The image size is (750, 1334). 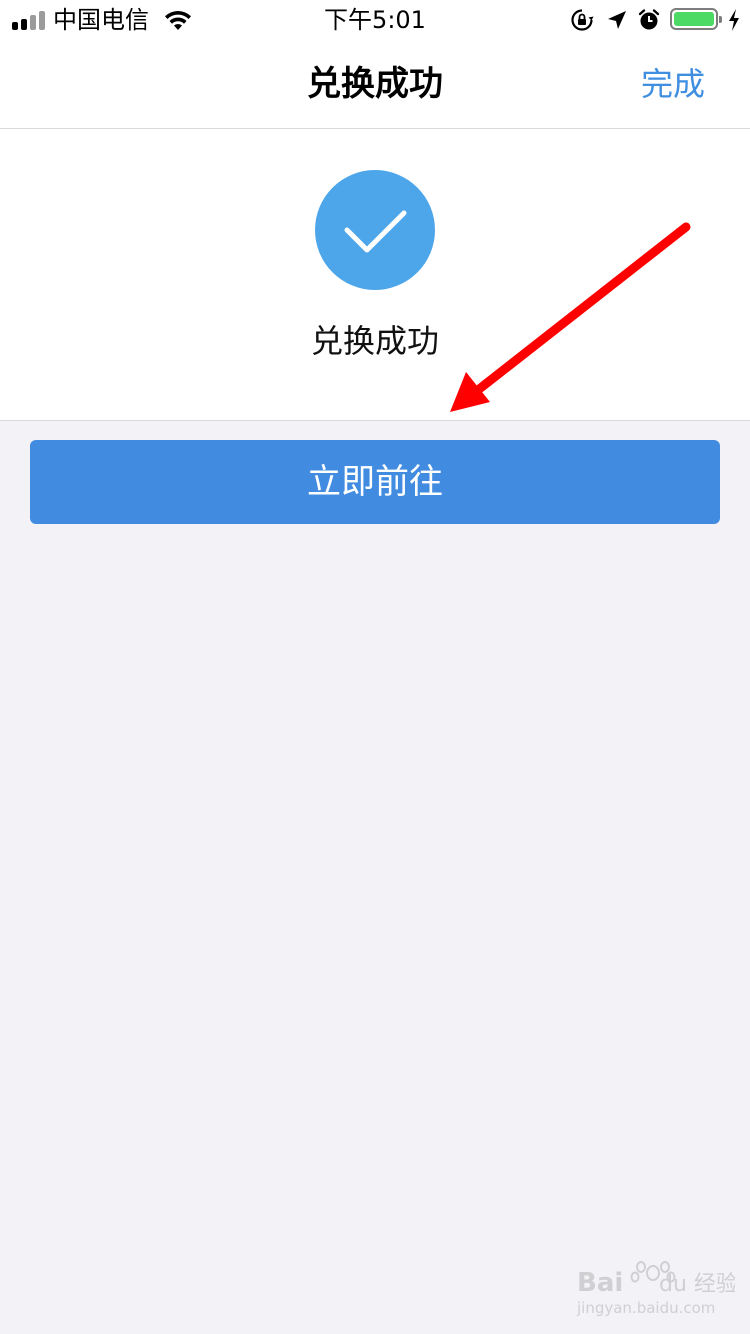 I want to click on go-now-button: 立即前往, so click(x=375, y=482).